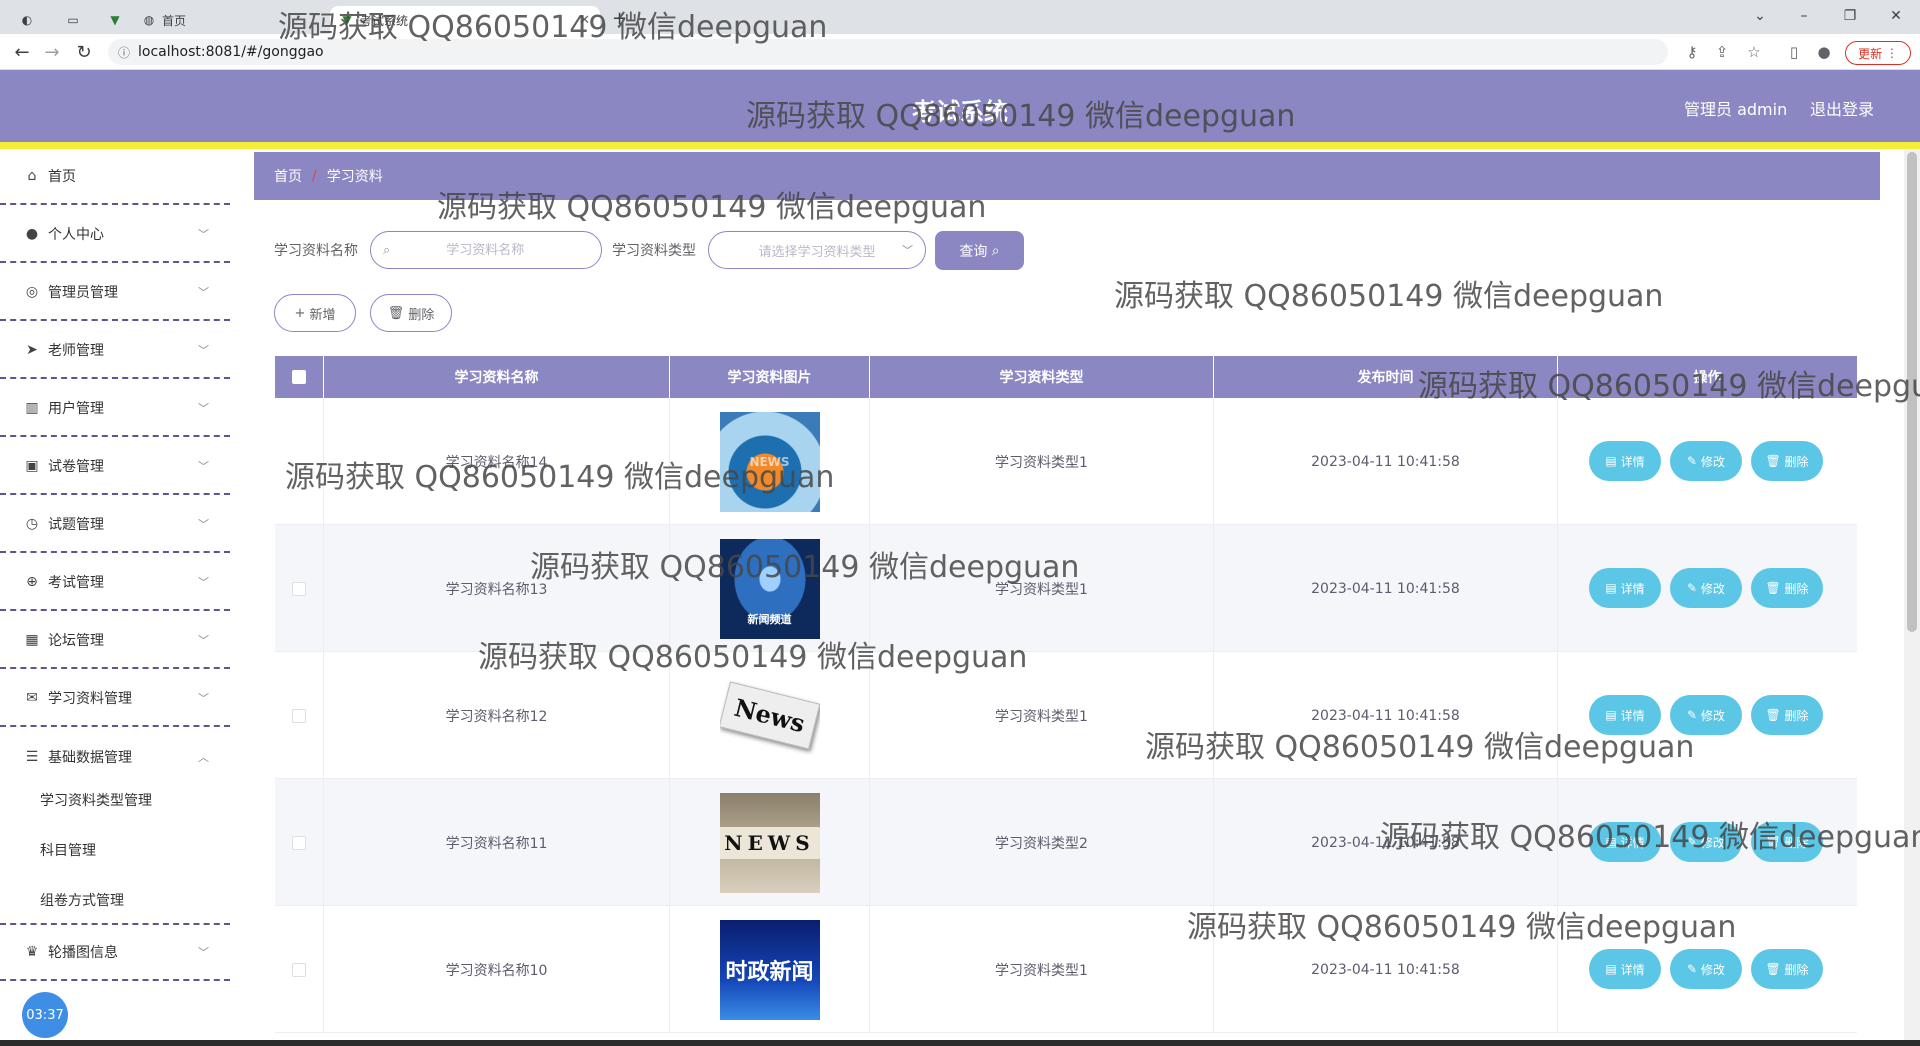 The width and height of the screenshot is (1920, 1046). I want to click on new-tab-button: +, so click(619, 18).